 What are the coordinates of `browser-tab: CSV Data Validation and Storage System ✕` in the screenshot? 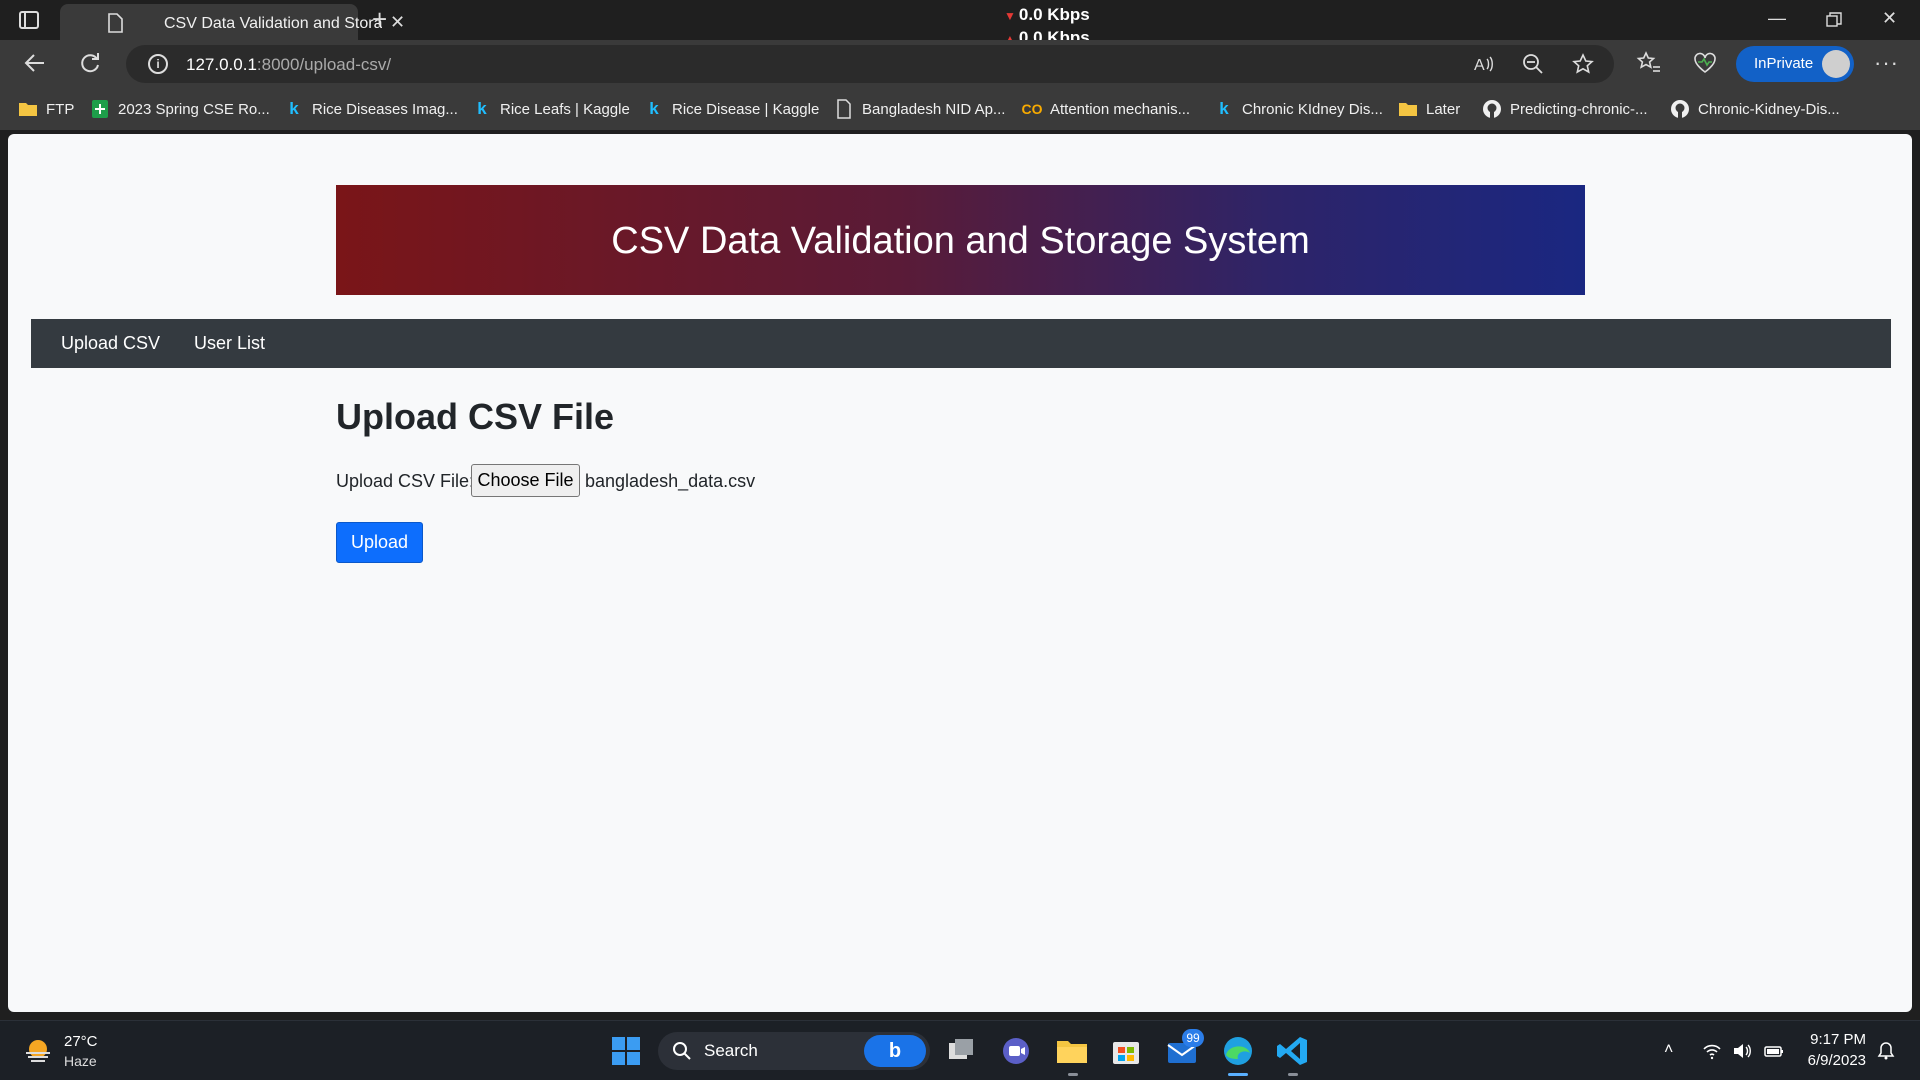 It's located at (232, 22).